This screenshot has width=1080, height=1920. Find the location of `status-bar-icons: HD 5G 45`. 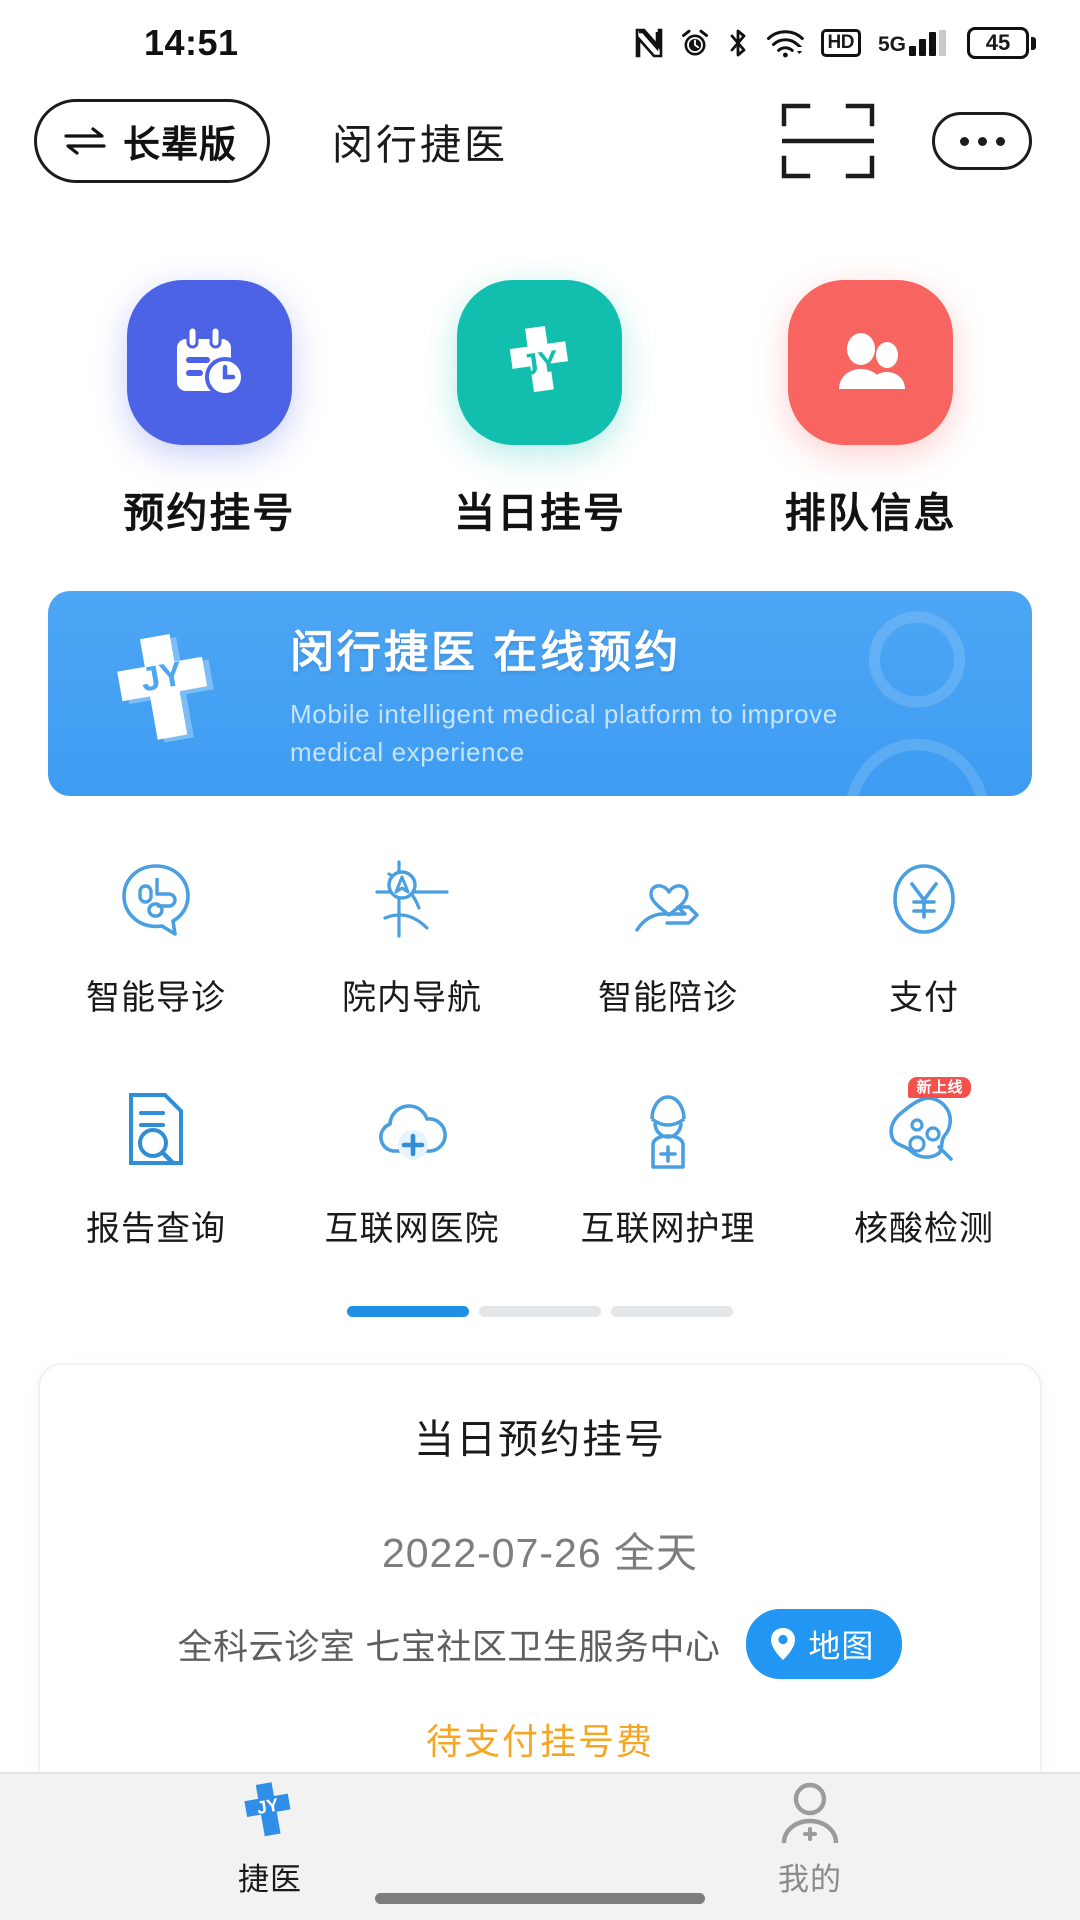

status-bar-icons: HD 5G 45 is located at coordinates (835, 43).